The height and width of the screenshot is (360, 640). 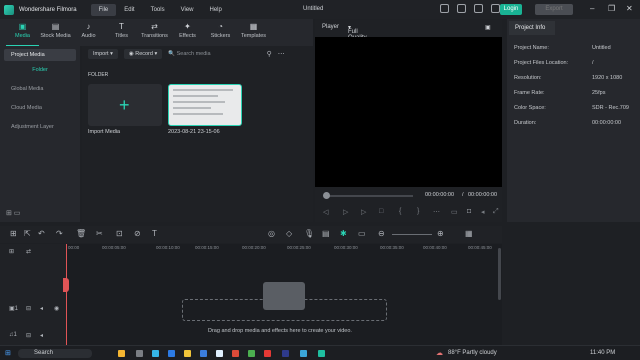 What do you see at coordinates (216, 10) in the screenshot?
I see `menu-help: Help` at bounding box center [216, 10].